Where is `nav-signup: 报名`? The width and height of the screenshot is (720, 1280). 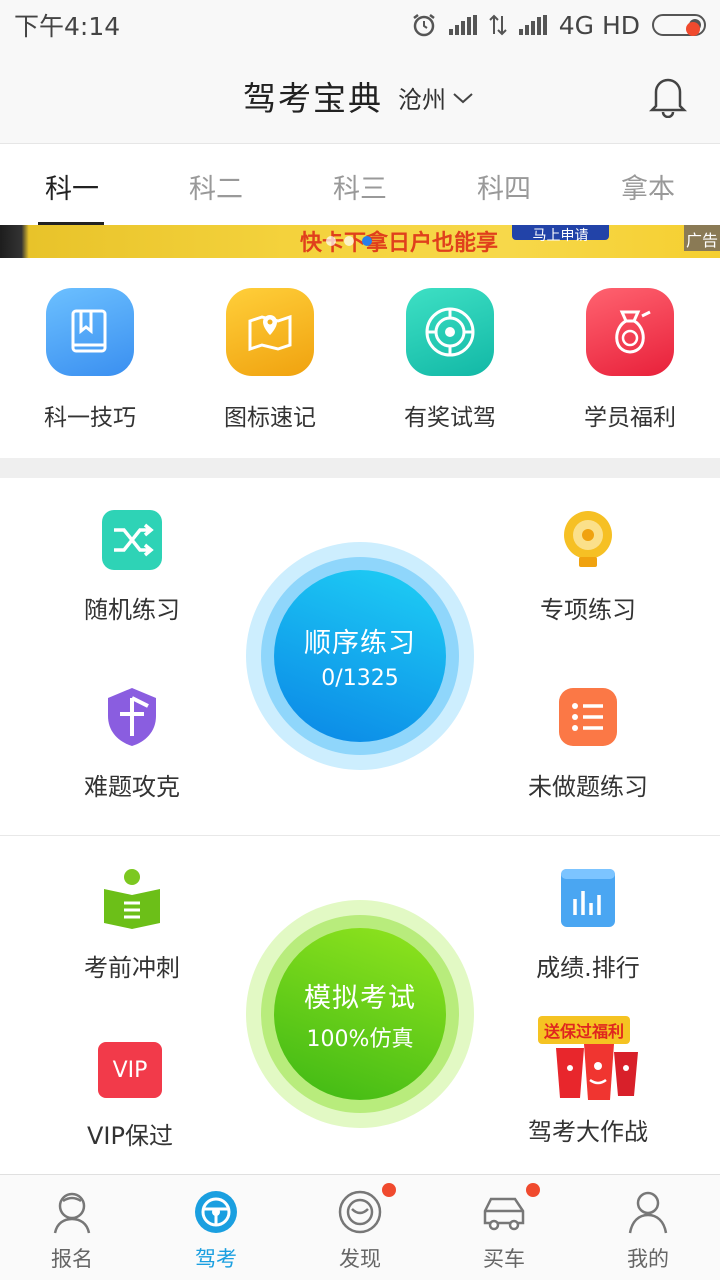
nav-signup: 报名 is located at coordinates (72, 1227).